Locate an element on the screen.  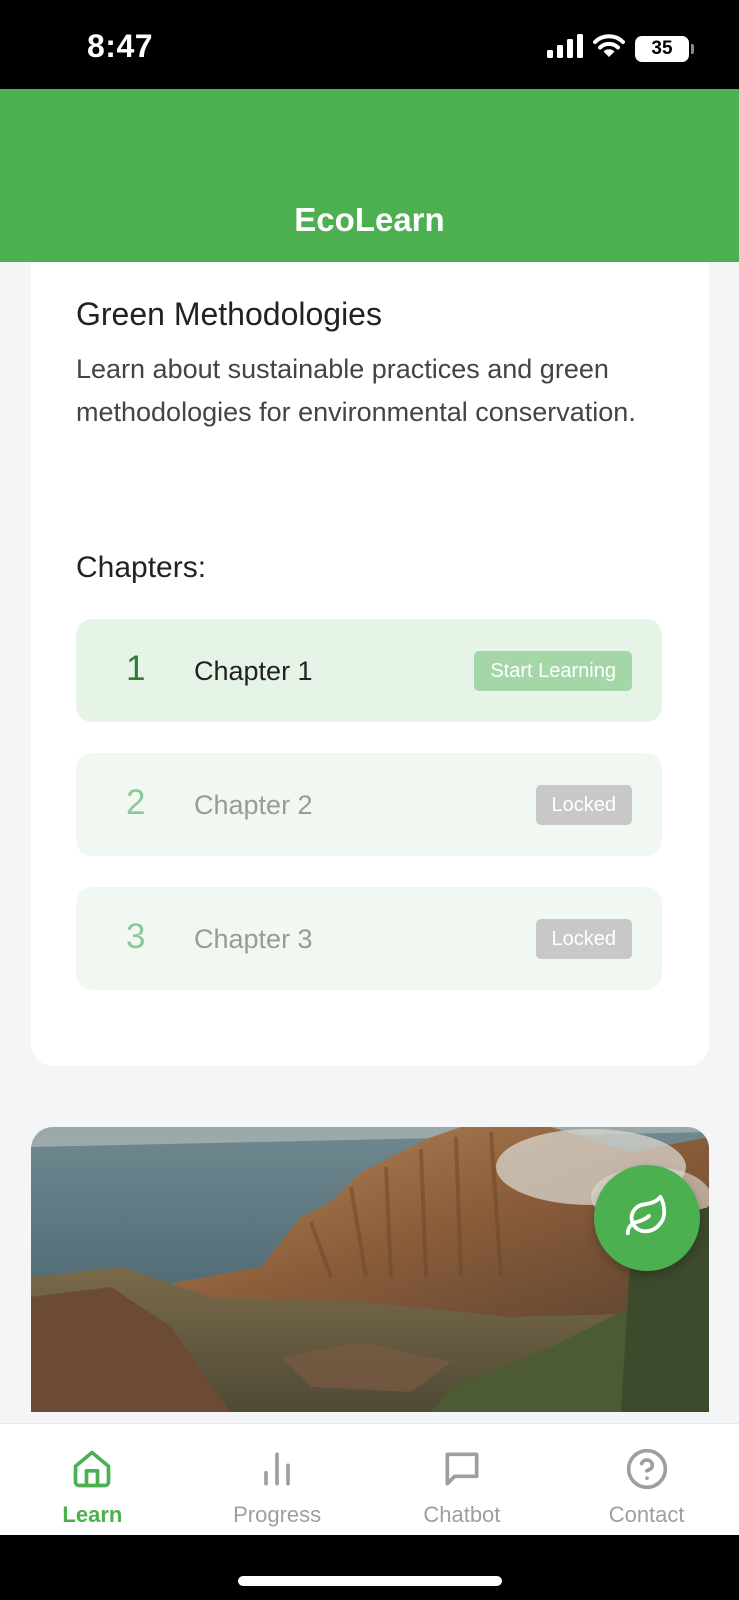
chapter-number: 2 is located at coordinates (136, 802).